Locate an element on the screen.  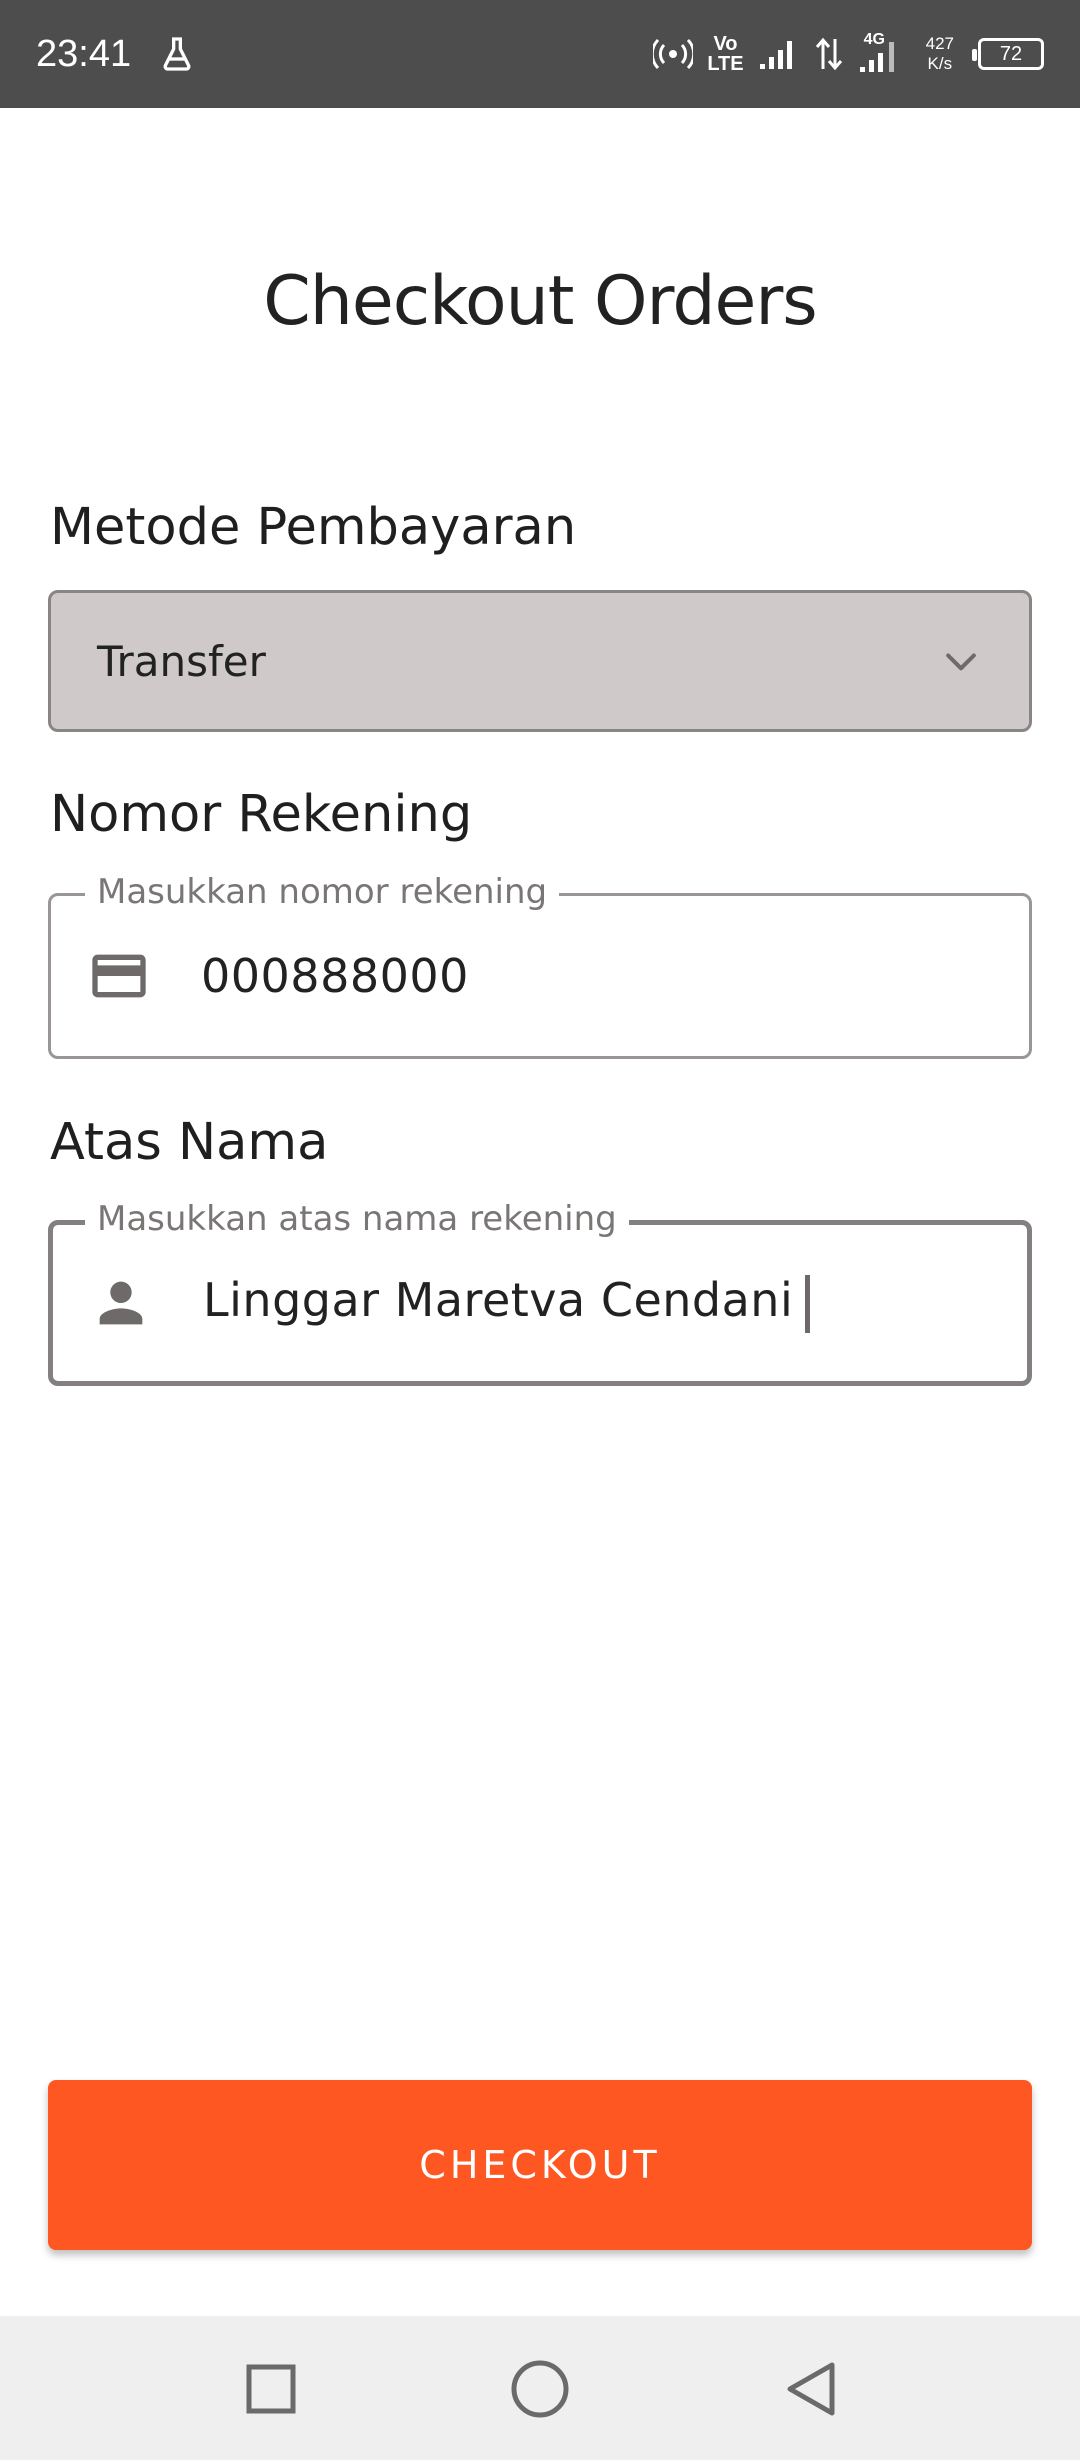
status-time: 23:41 is located at coordinates (84, 53).